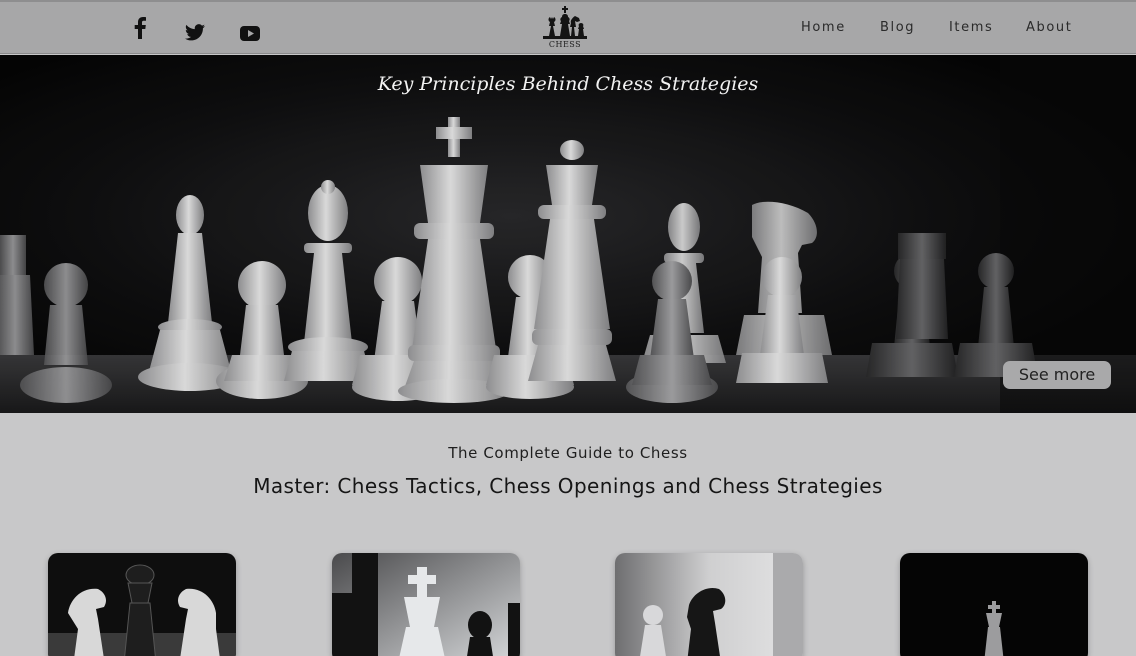 The height and width of the screenshot is (656, 1136). I want to click on knights-queen-image, so click(142, 604).